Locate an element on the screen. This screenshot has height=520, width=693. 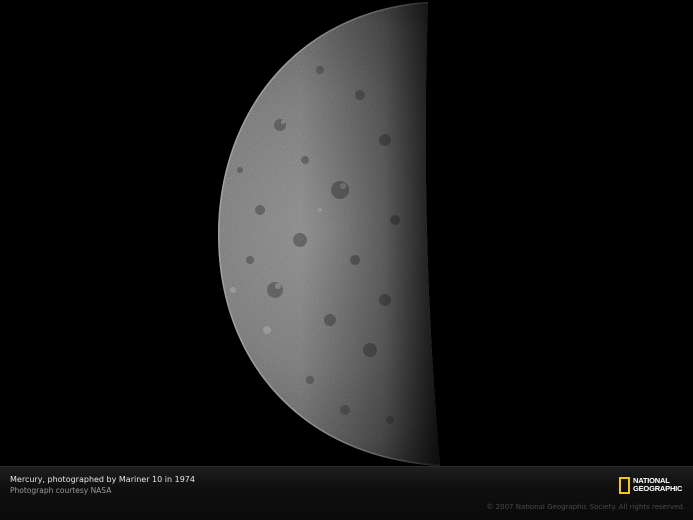
logo-line-2: GEOGRAPHIC is located at coordinates (658, 488).